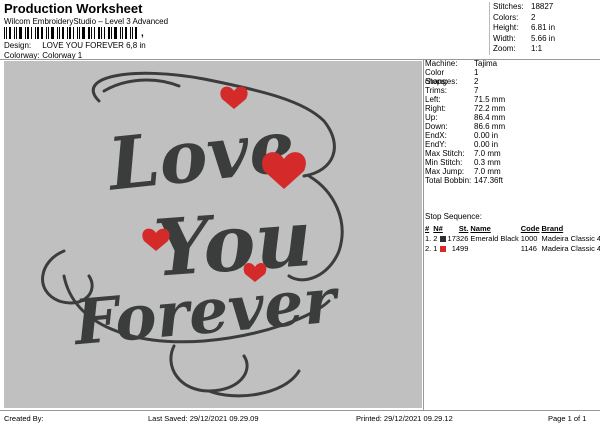 The width and height of the screenshot is (600, 424). Describe the element at coordinates (530, 228) in the screenshot. I see `column-header: Code` at that location.